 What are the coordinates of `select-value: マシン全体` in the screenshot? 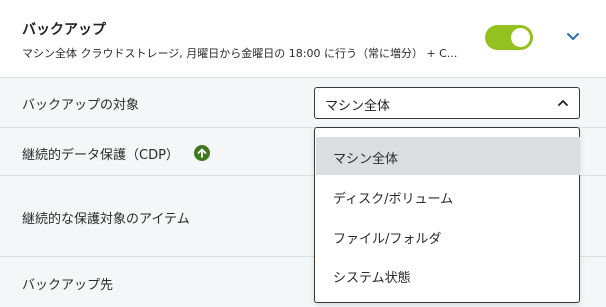 It's located at (358, 106).